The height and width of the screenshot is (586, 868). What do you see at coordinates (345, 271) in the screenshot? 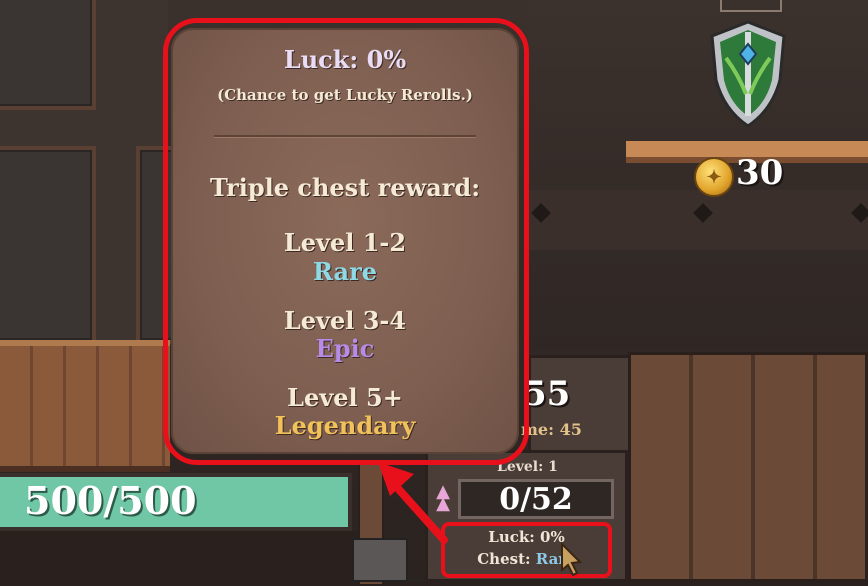
I see `tier-rarity: Rare` at bounding box center [345, 271].